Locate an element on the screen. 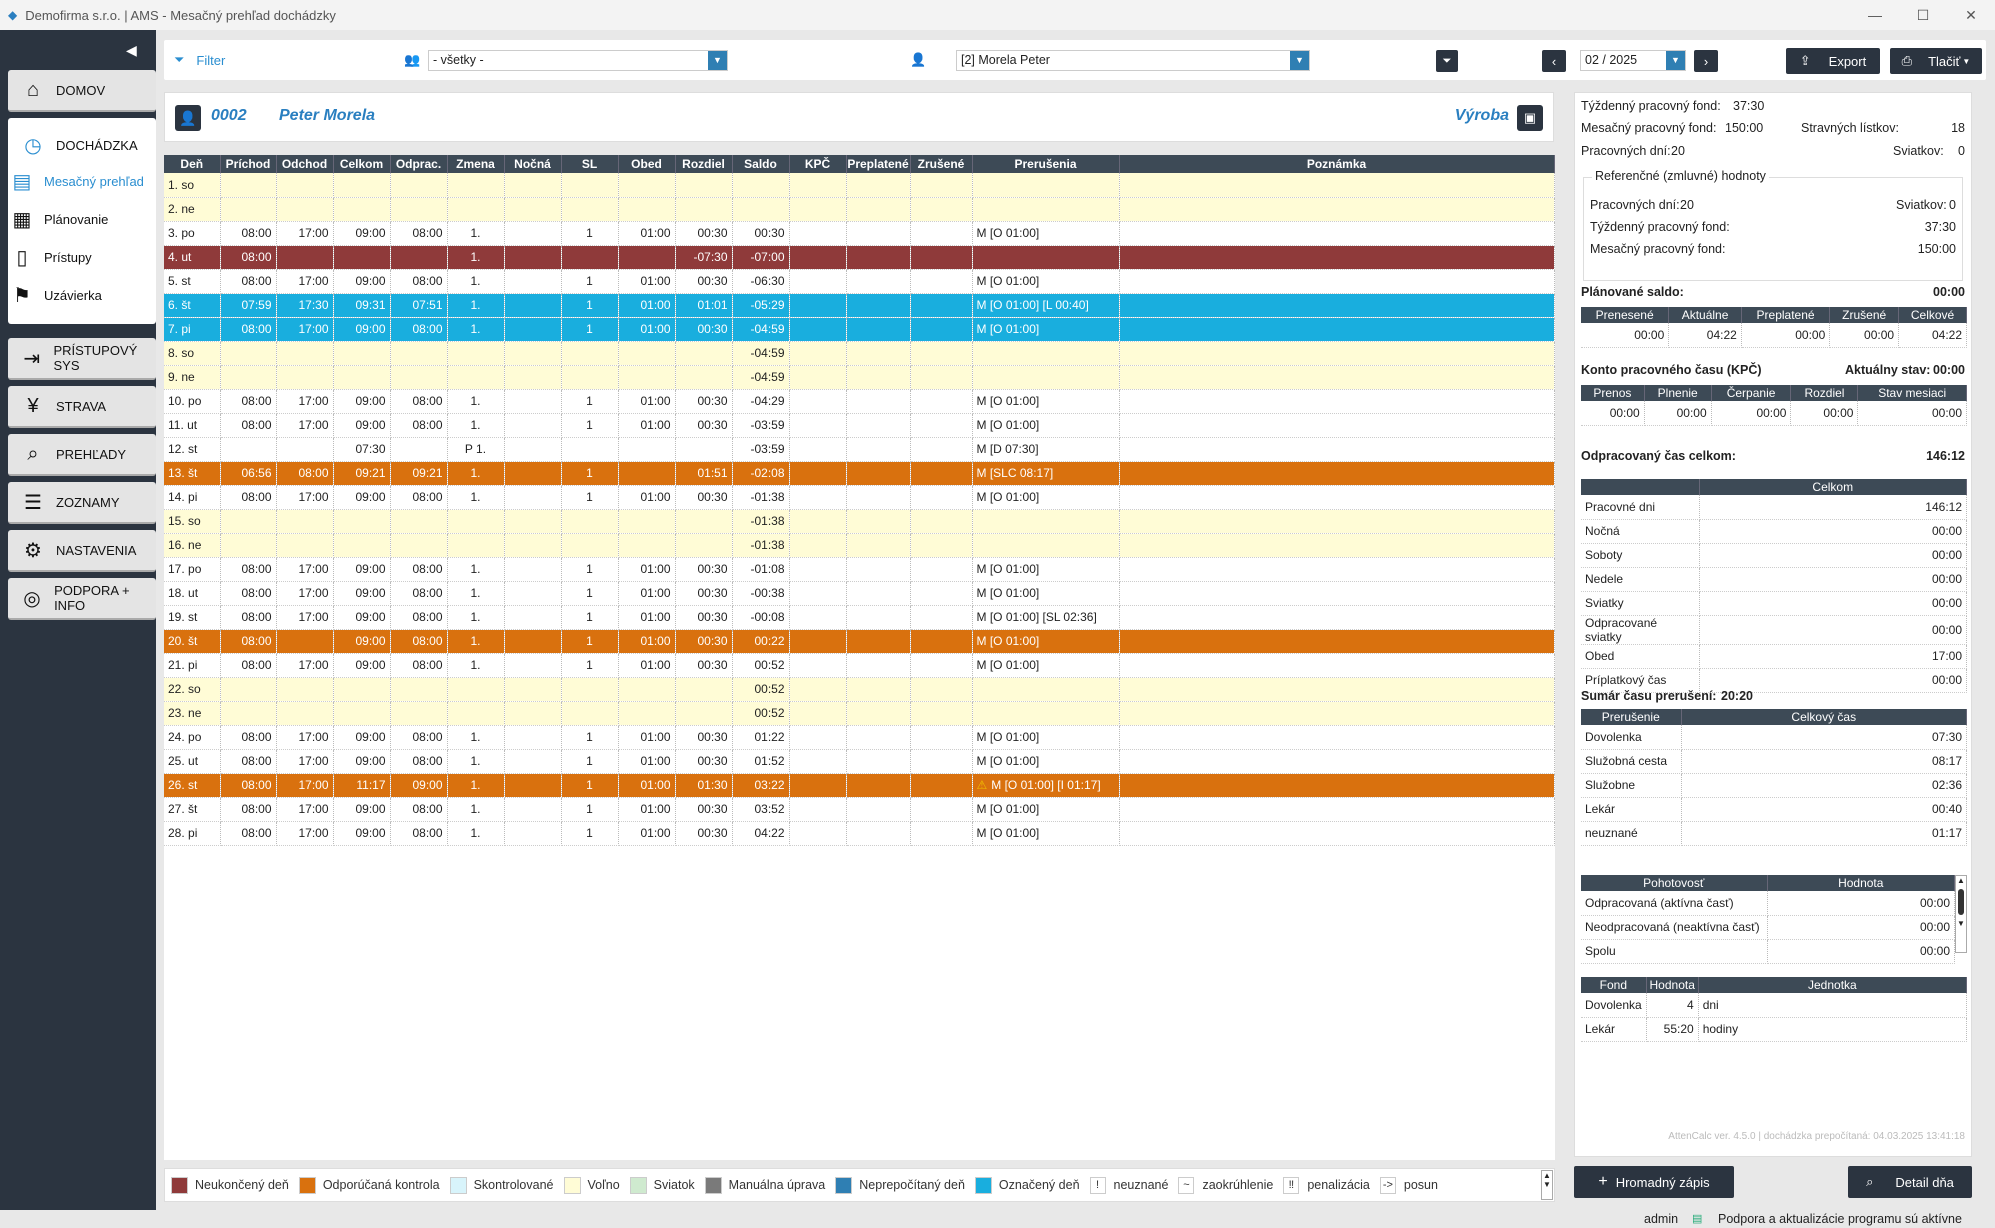 This screenshot has height=1228, width=1995. worked-total-label: Odpracovaný čas celkom: is located at coordinates (1658, 456).